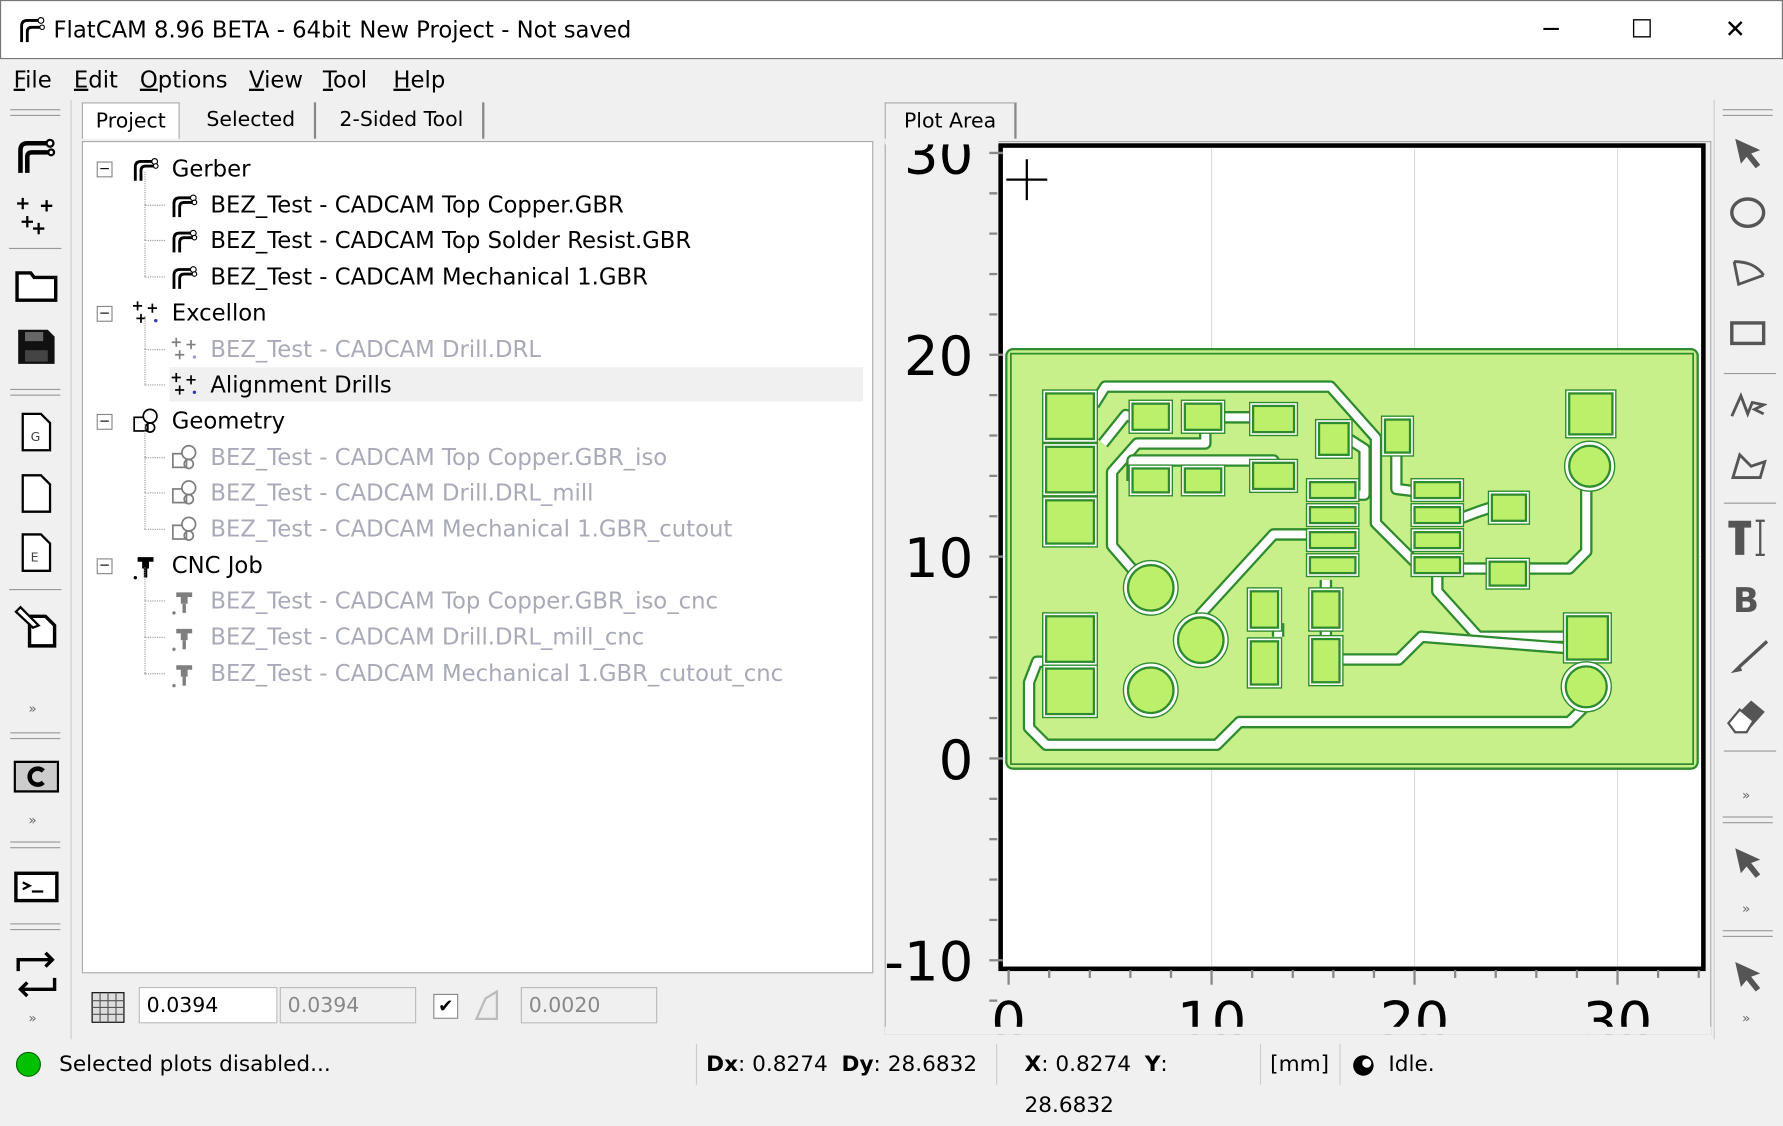 This screenshot has height=1126, width=1783. I want to click on tree-item: Alignment Drills, so click(516, 384).